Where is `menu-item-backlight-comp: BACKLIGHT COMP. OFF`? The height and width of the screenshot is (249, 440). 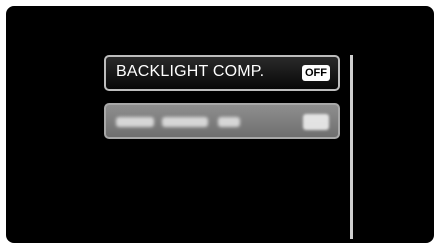 menu-item-backlight-comp: BACKLIGHT COMP. OFF is located at coordinates (222, 73).